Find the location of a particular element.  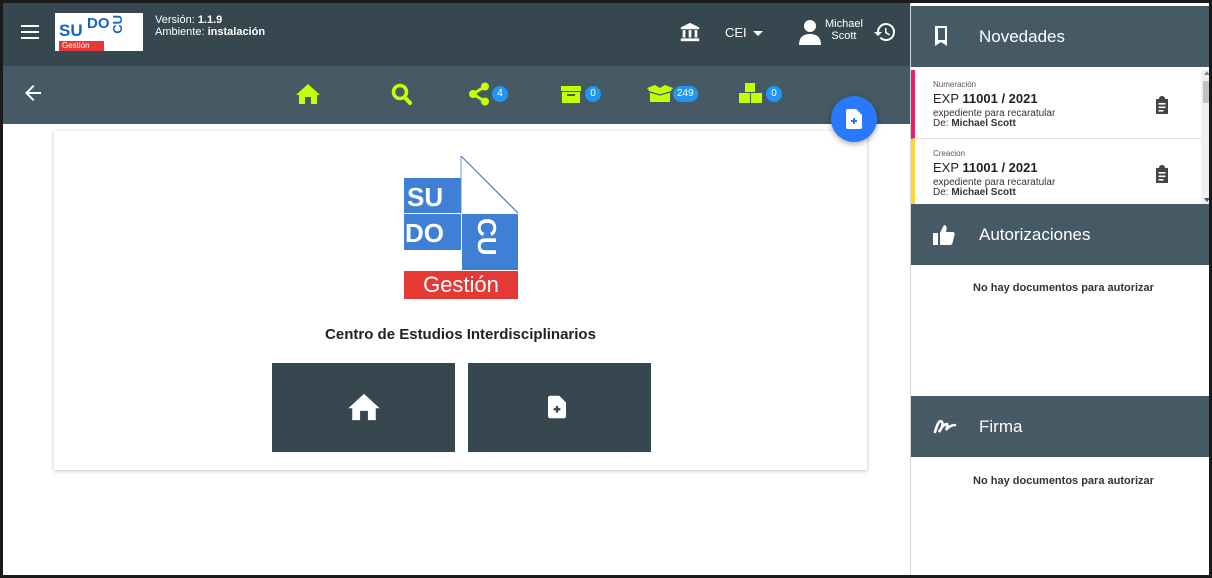

open-box-icon is located at coordinates (660, 93).